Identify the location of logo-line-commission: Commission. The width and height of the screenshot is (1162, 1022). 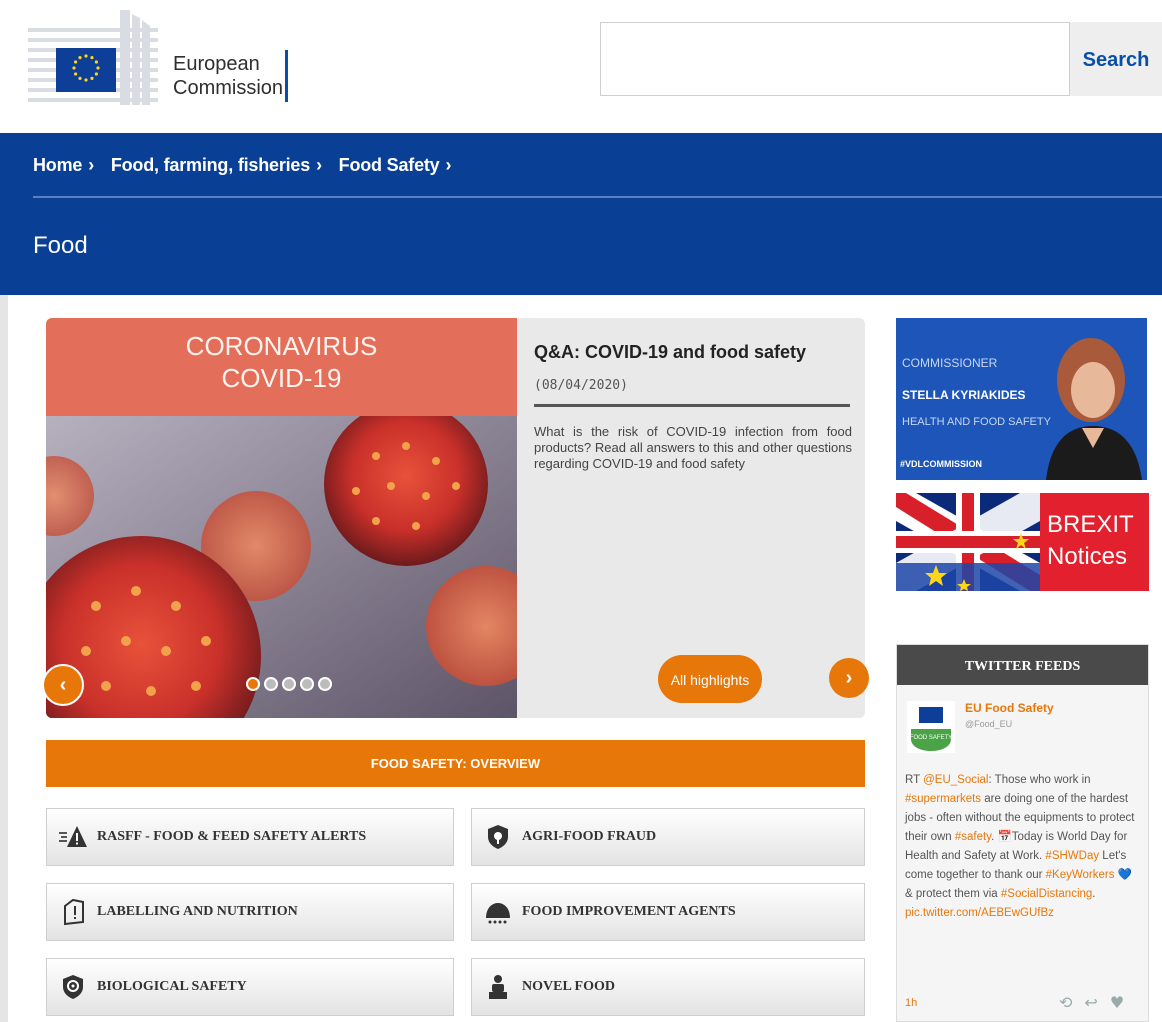
(228, 88).